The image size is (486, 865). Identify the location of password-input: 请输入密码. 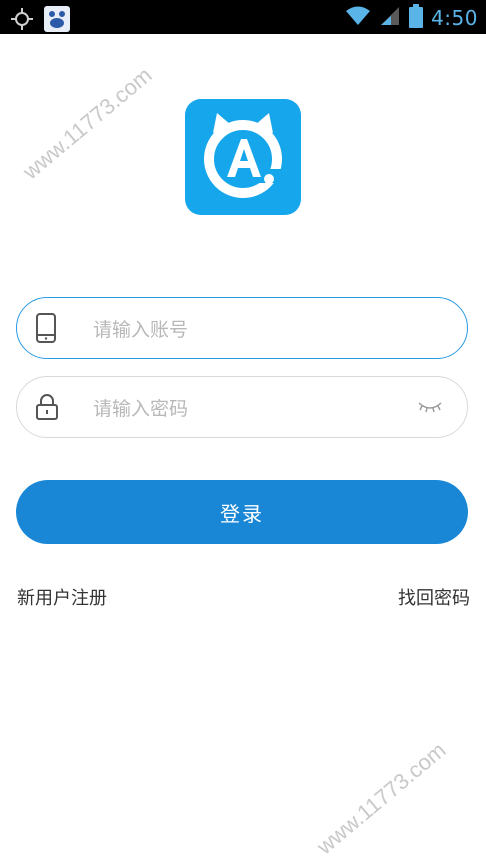
(242, 407).